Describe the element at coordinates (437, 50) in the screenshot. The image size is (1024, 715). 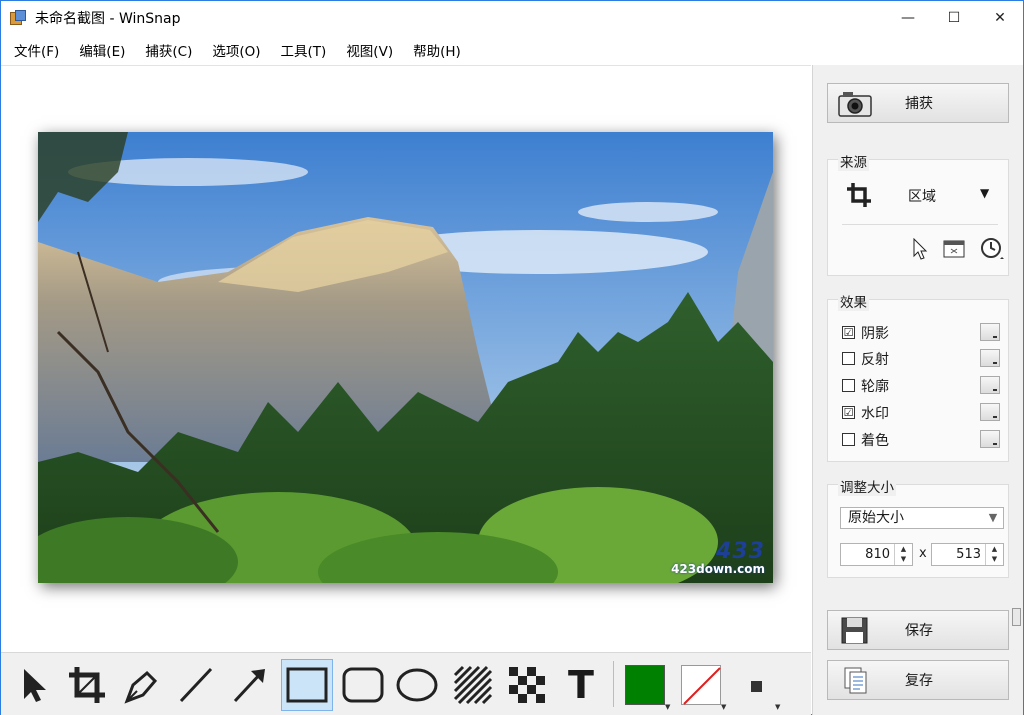
I see `menu-help: 帮助(H)` at that location.